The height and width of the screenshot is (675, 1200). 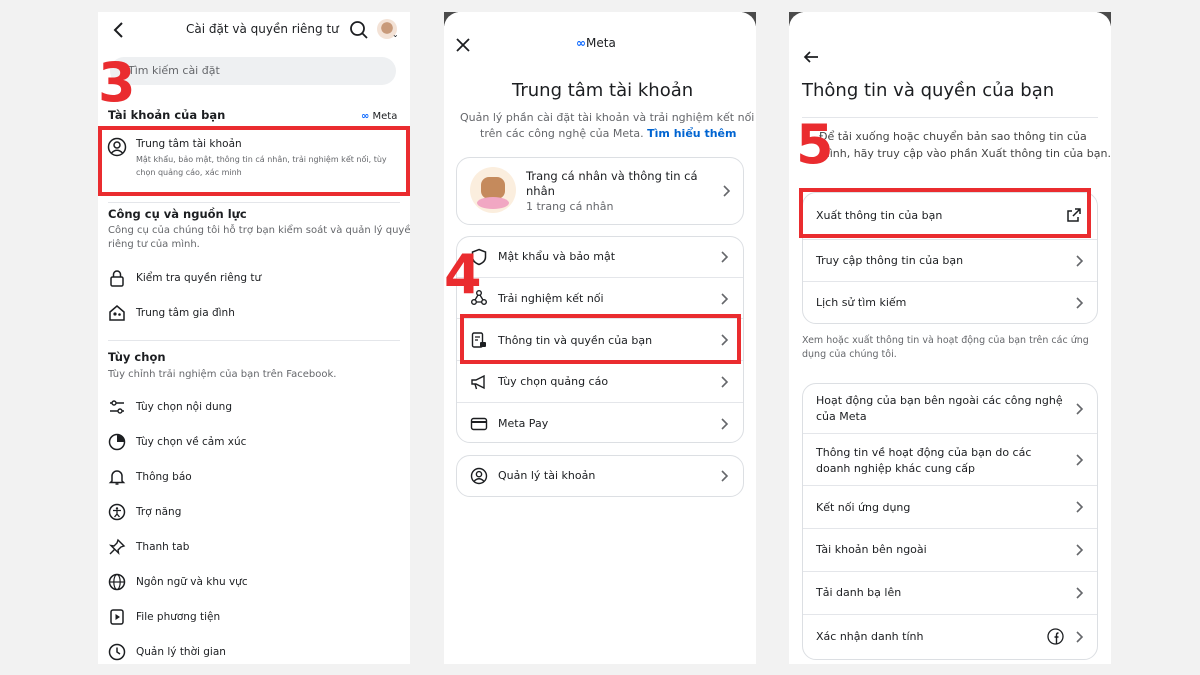 I want to click on section-desc: riêng tư của mình., so click(x=154, y=244).